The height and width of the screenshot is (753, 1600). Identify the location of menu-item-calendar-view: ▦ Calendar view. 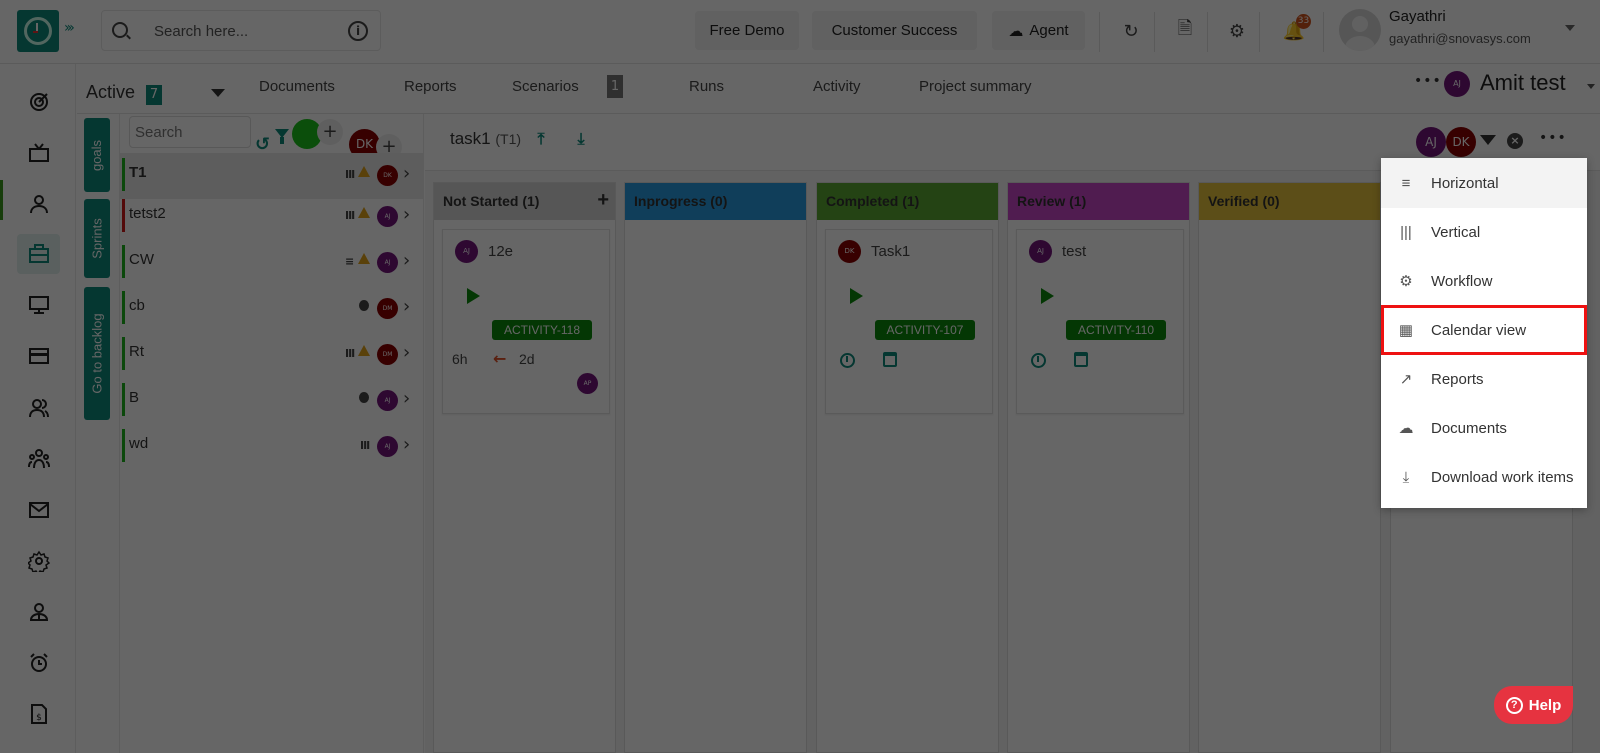
(1484, 330).